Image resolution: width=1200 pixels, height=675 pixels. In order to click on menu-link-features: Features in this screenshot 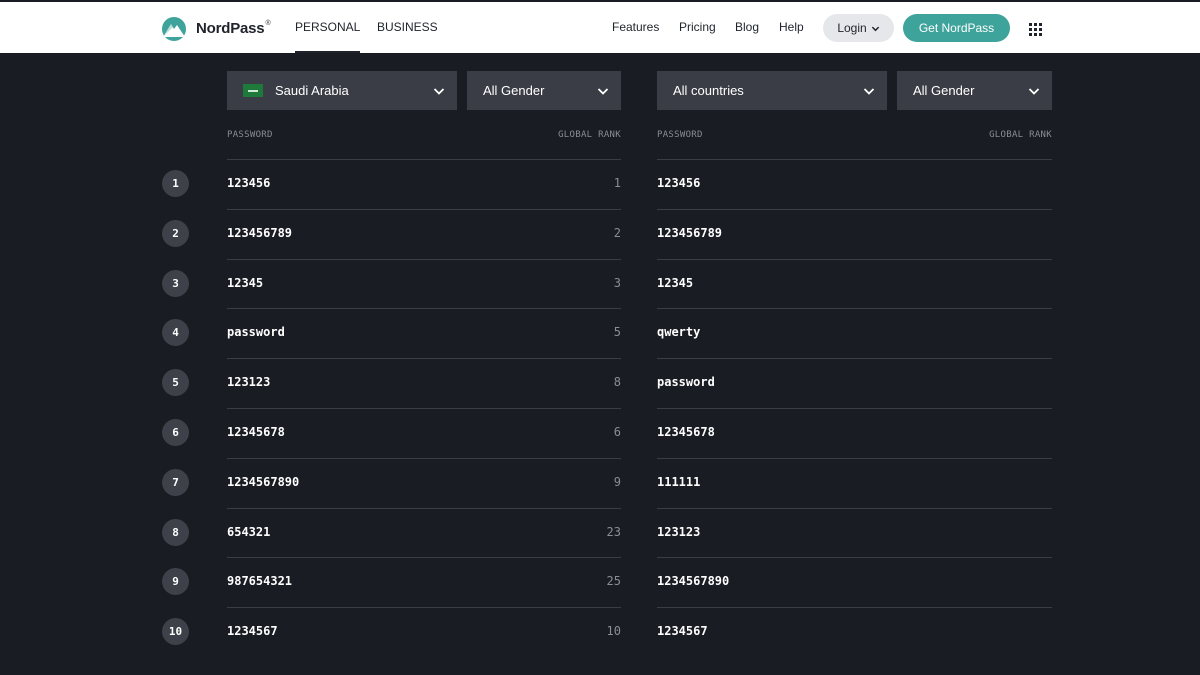, I will do `click(635, 27)`.